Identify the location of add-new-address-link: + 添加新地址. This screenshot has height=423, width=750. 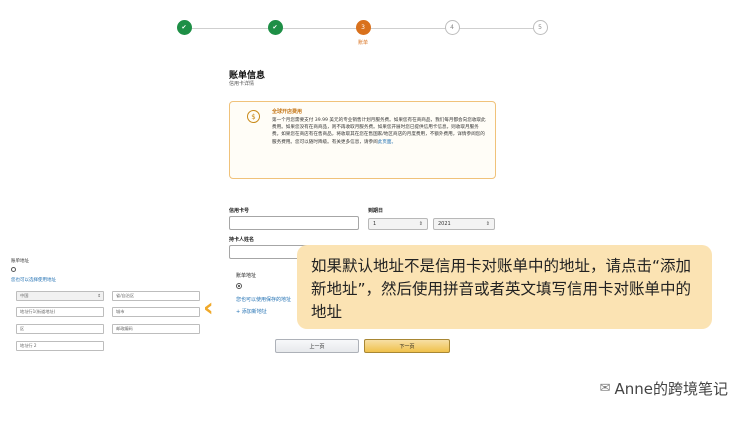
(251, 311).